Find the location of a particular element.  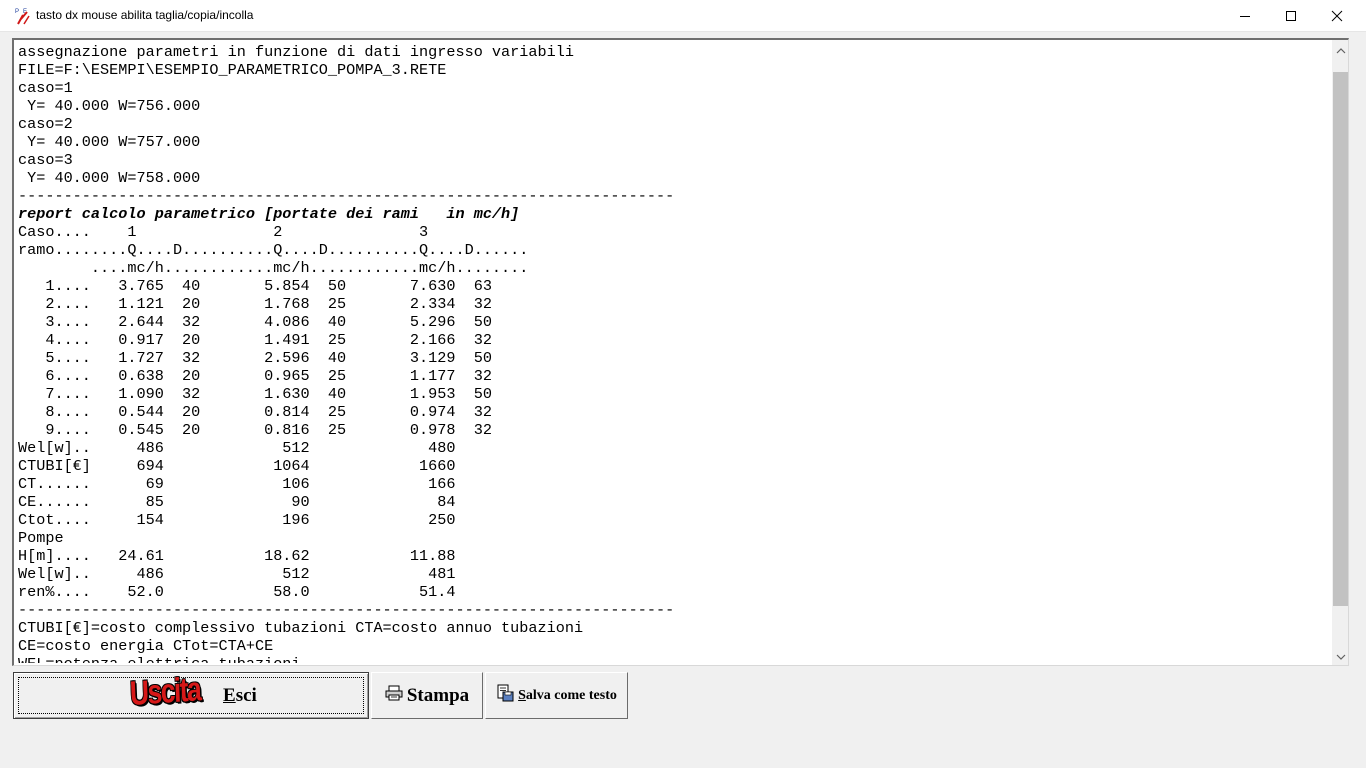

report-line: Y= 40.000 W=756.000 is located at coordinates (109, 106).